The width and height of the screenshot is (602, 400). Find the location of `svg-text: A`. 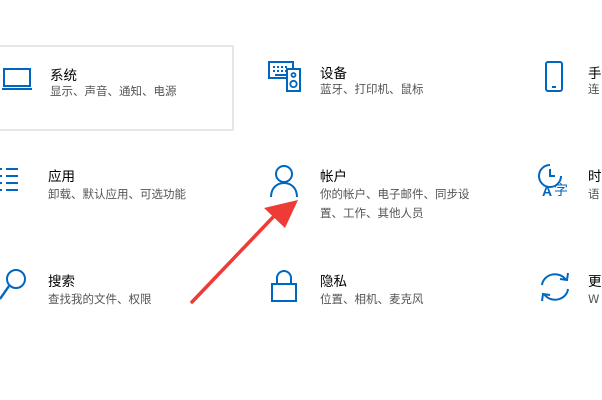

svg-text: A is located at coordinates (547, 191).